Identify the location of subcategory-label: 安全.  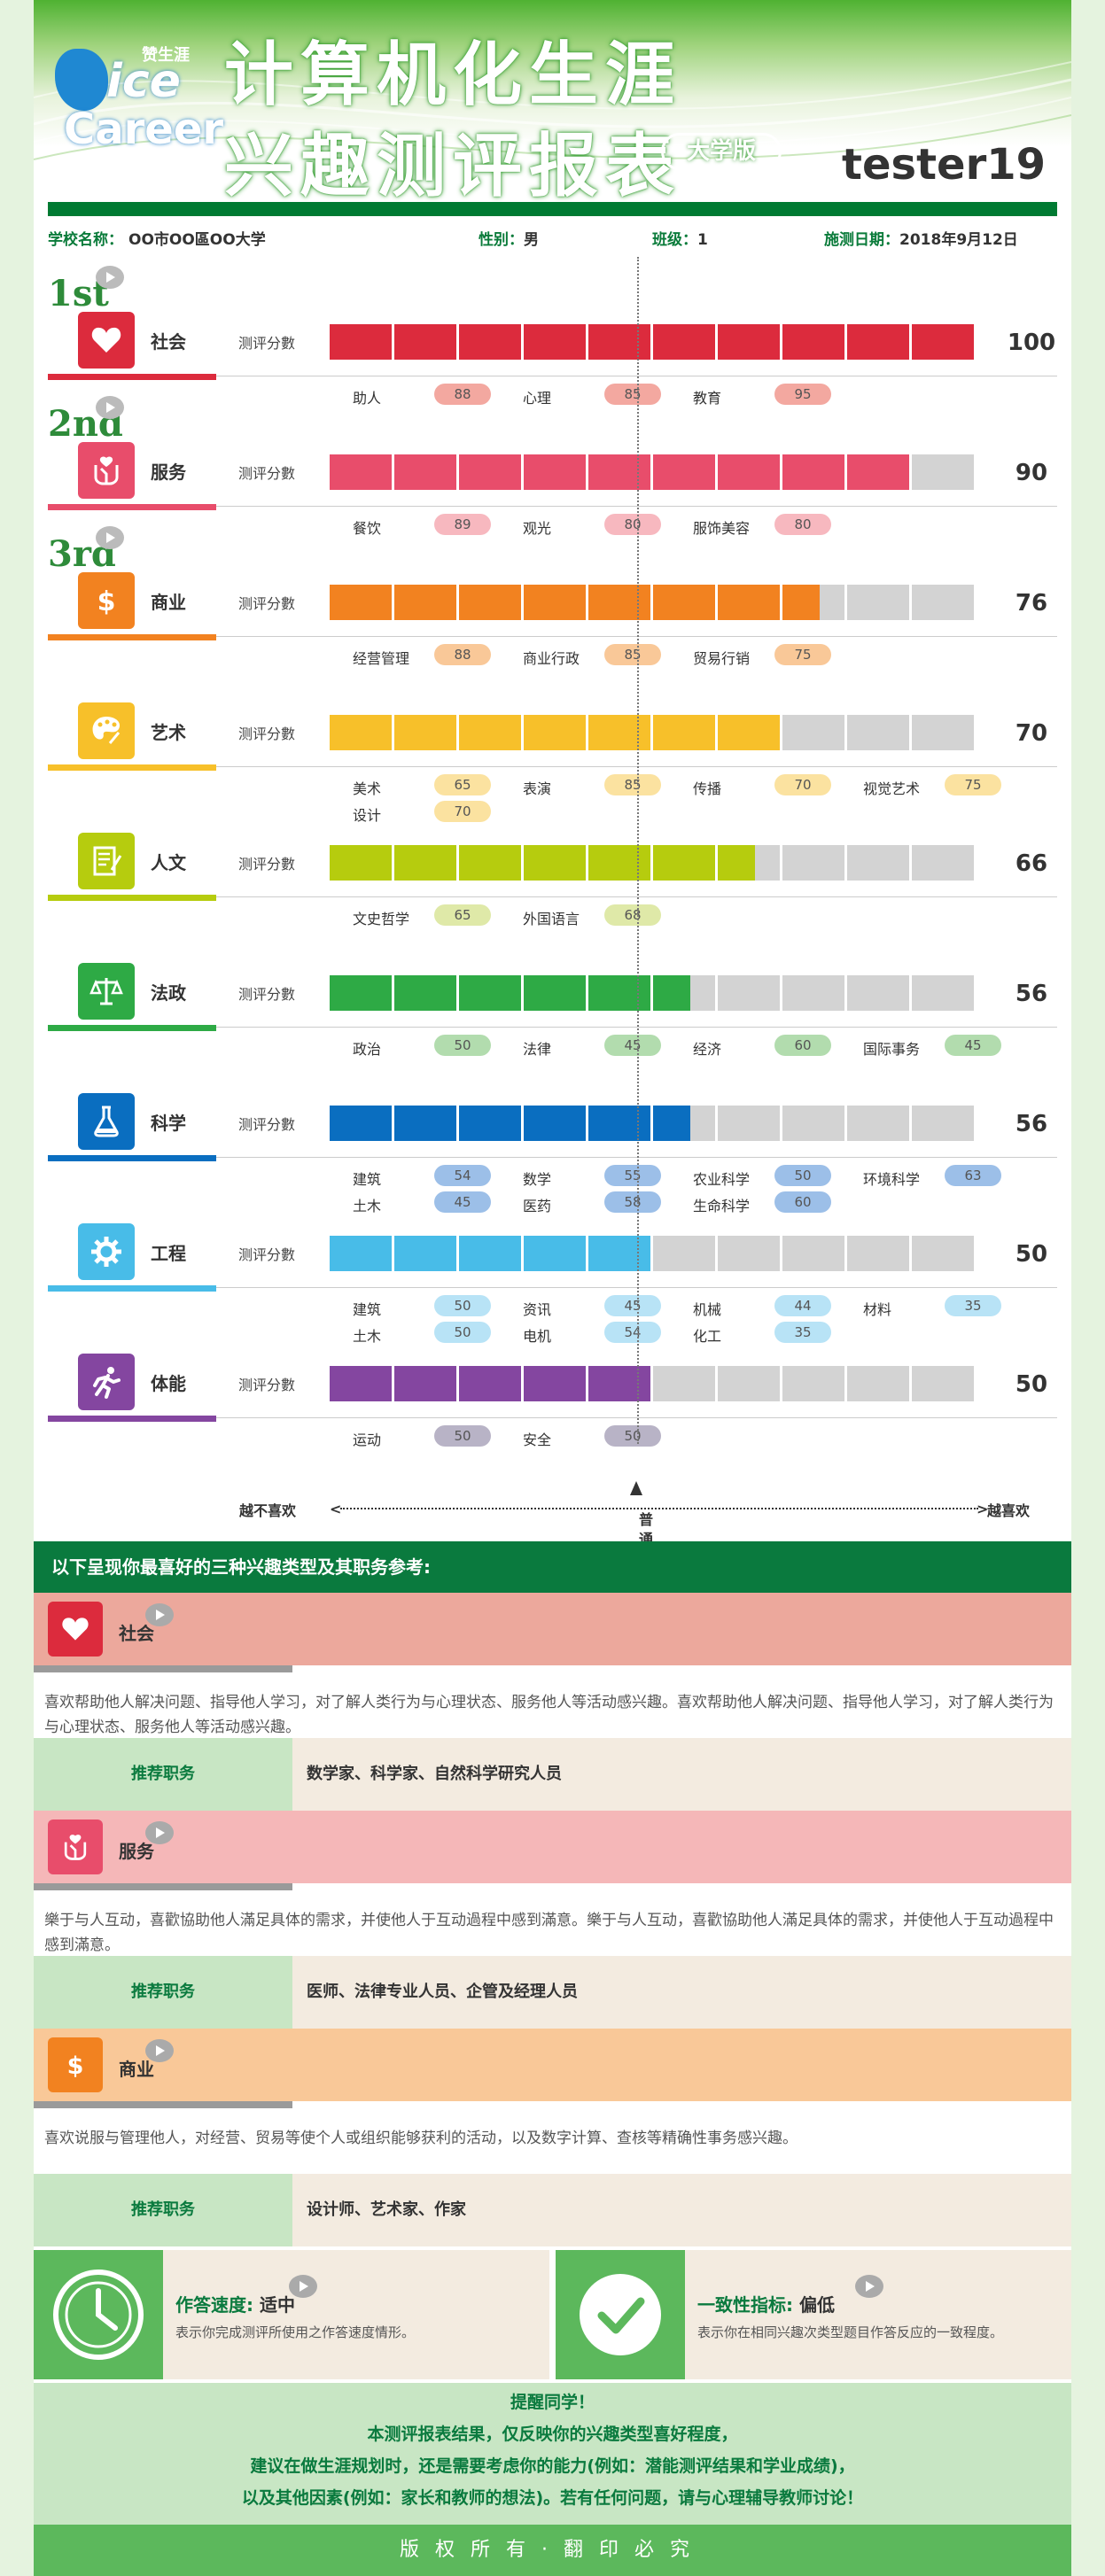
(537, 1440).